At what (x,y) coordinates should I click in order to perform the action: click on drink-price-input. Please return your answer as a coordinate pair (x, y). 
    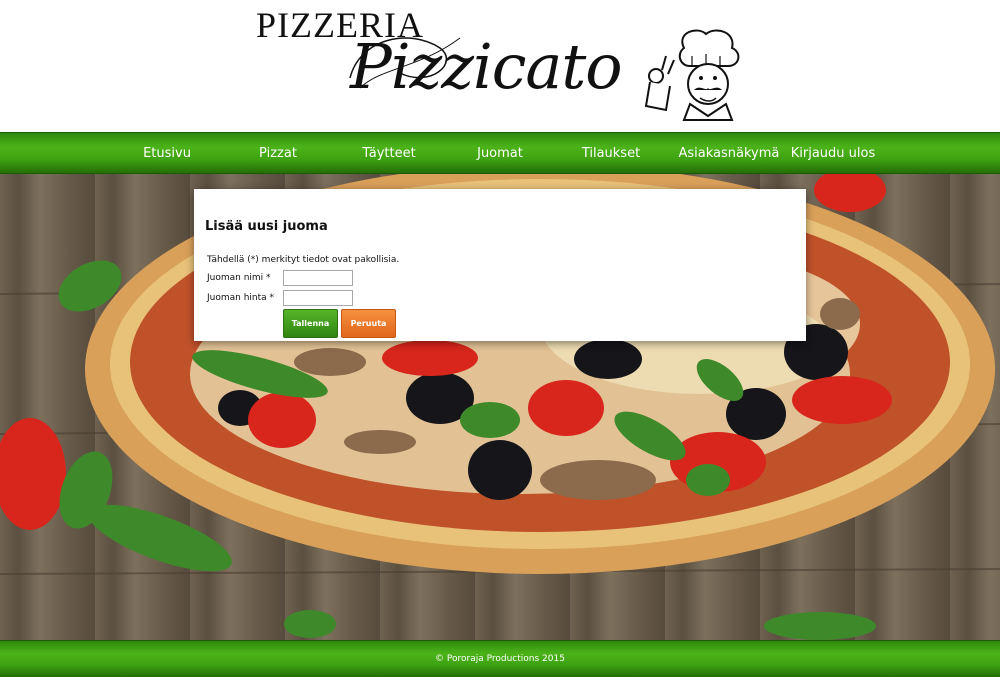
    Looking at the image, I should click on (318, 298).